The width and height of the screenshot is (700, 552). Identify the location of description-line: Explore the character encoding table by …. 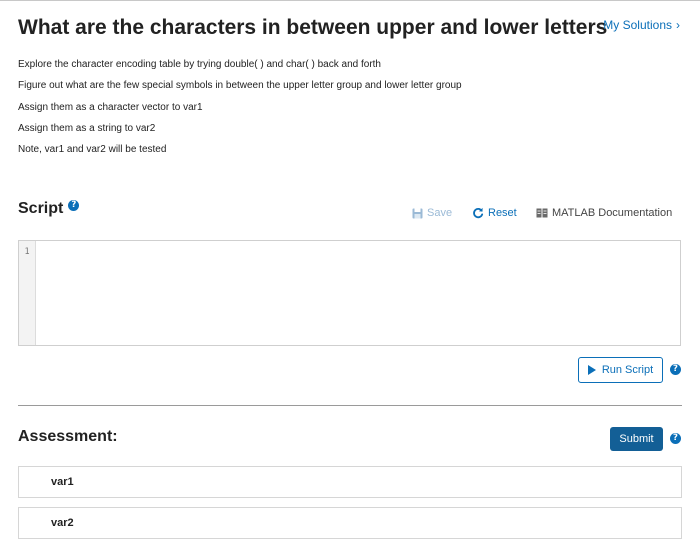
(199, 64).